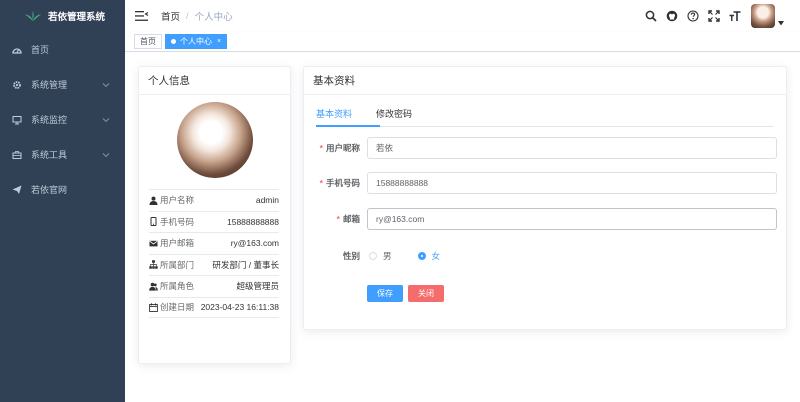 This screenshot has height=402, width=800. I want to click on sidebar-item-label: 系统管理, so click(49, 85).